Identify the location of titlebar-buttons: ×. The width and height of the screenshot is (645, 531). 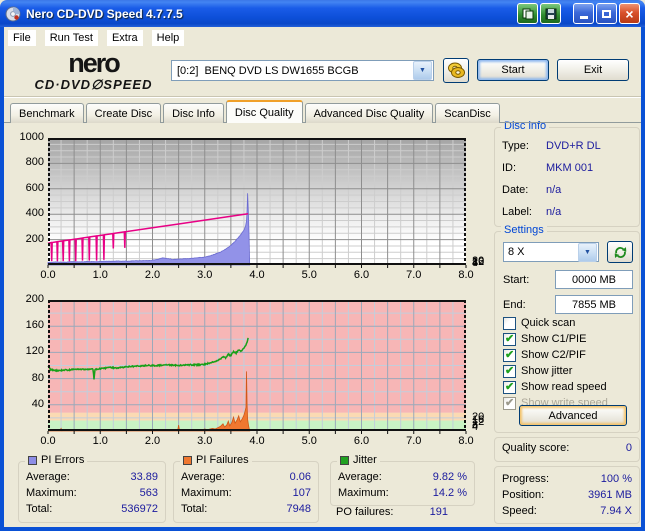
(578, 13).